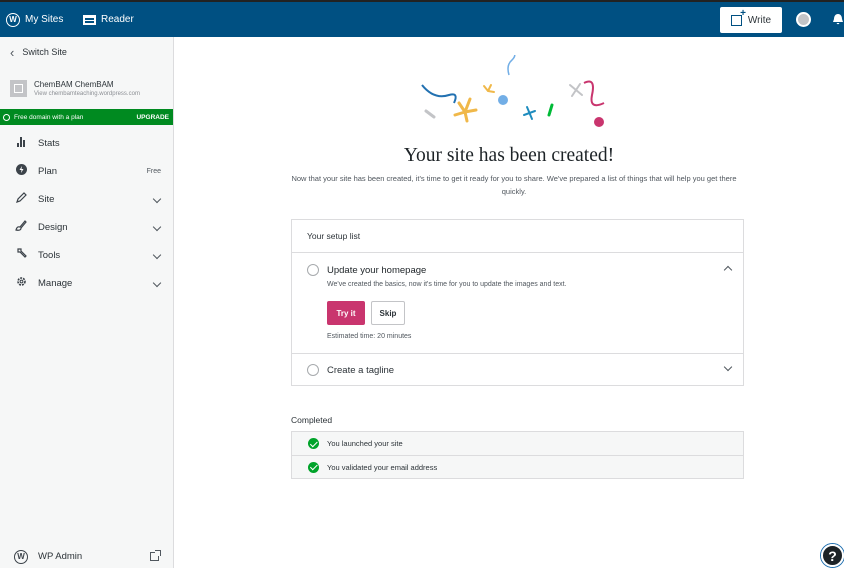 Image resolution: width=844 pixels, height=568 pixels. I want to click on pencil-icon, so click(21, 199).